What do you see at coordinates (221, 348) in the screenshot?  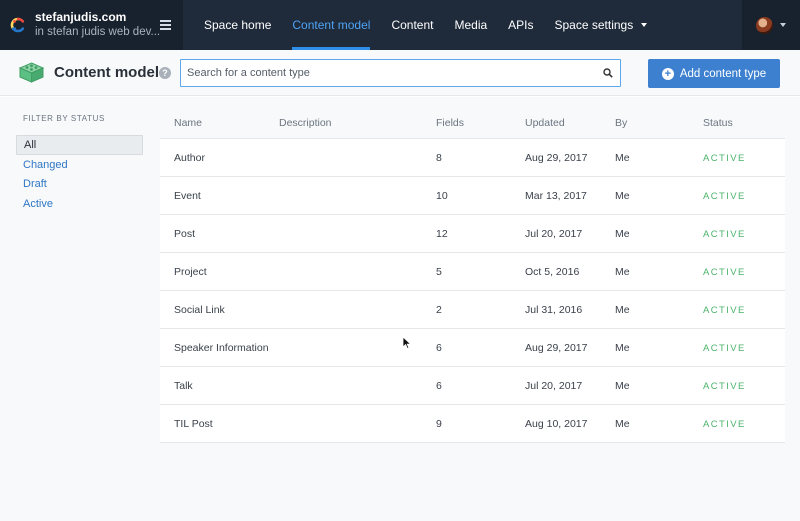 I see `cell-name: Speaker Information` at bounding box center [221, 348].